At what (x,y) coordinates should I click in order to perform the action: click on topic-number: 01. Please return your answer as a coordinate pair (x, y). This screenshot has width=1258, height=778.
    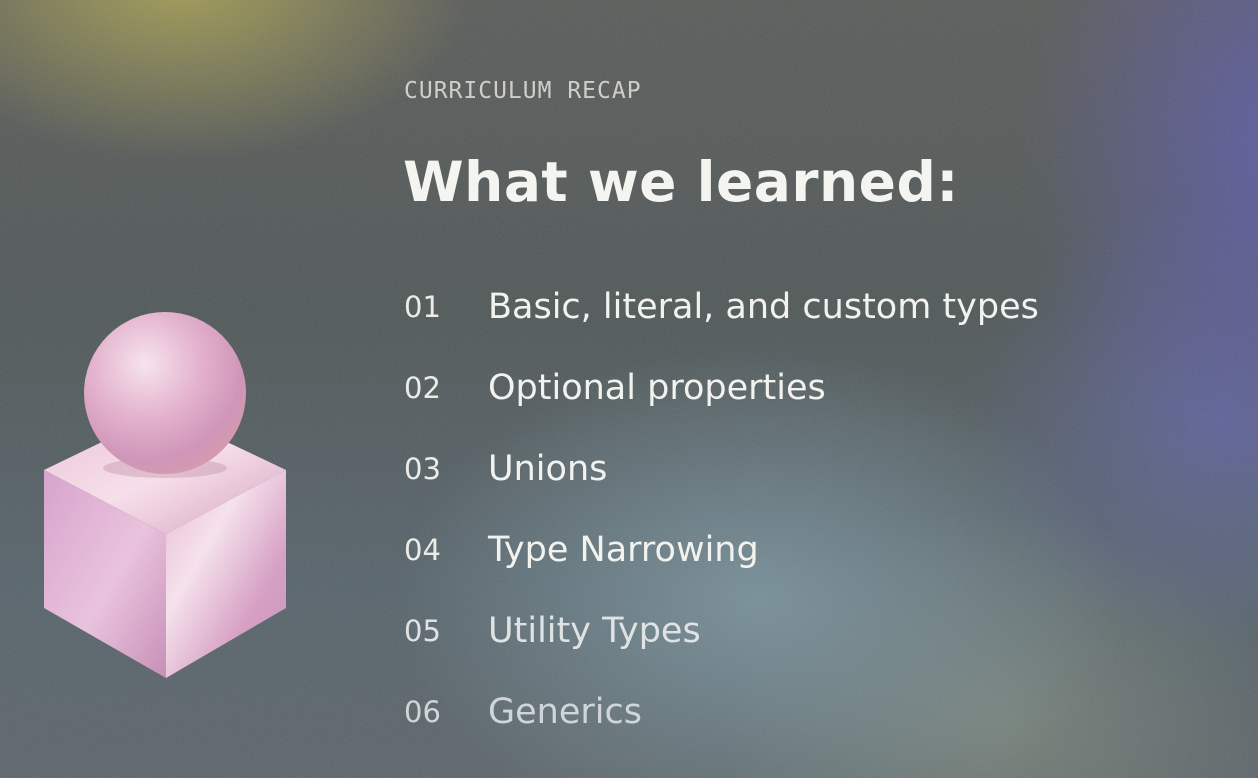
    Looking at the image, I should click on (422, 306).